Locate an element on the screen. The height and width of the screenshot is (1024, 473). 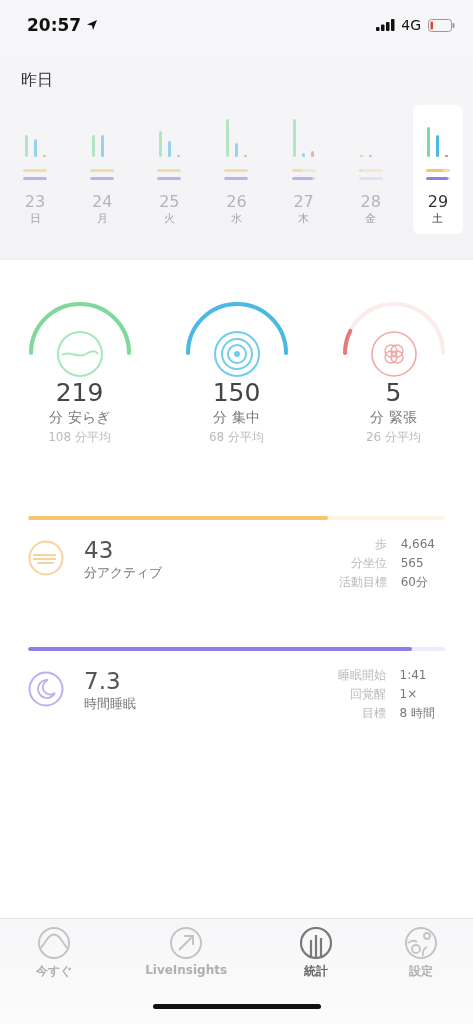
day-weekday: 日 is located at coordinates (35, 218).